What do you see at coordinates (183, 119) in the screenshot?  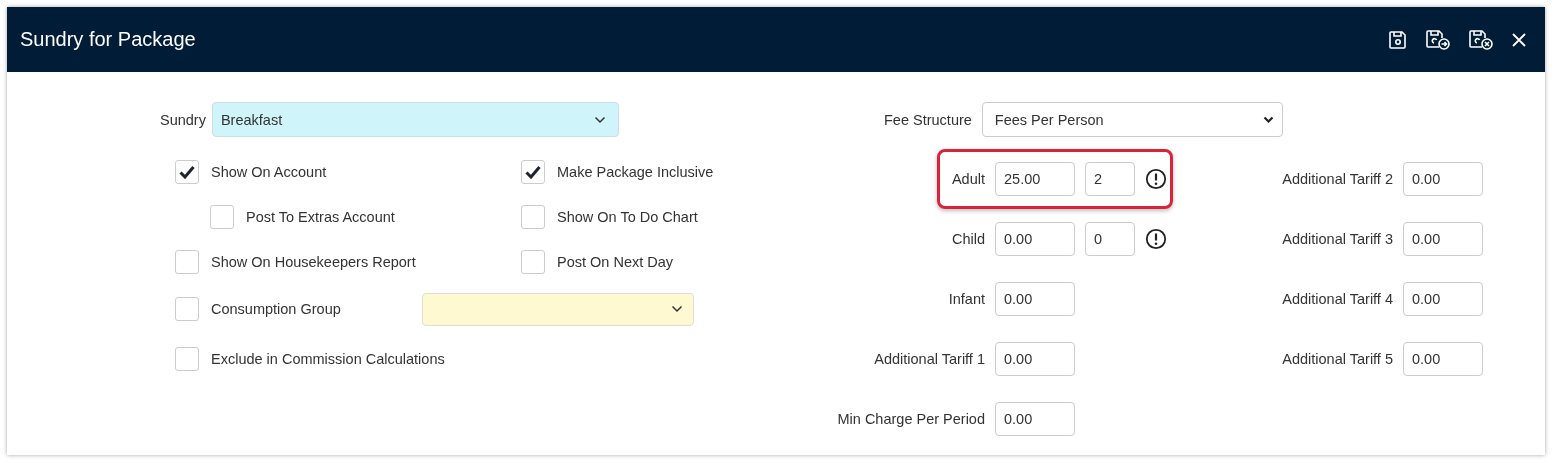 I see `field-label: Sundry` at bounding box center [183, 119].